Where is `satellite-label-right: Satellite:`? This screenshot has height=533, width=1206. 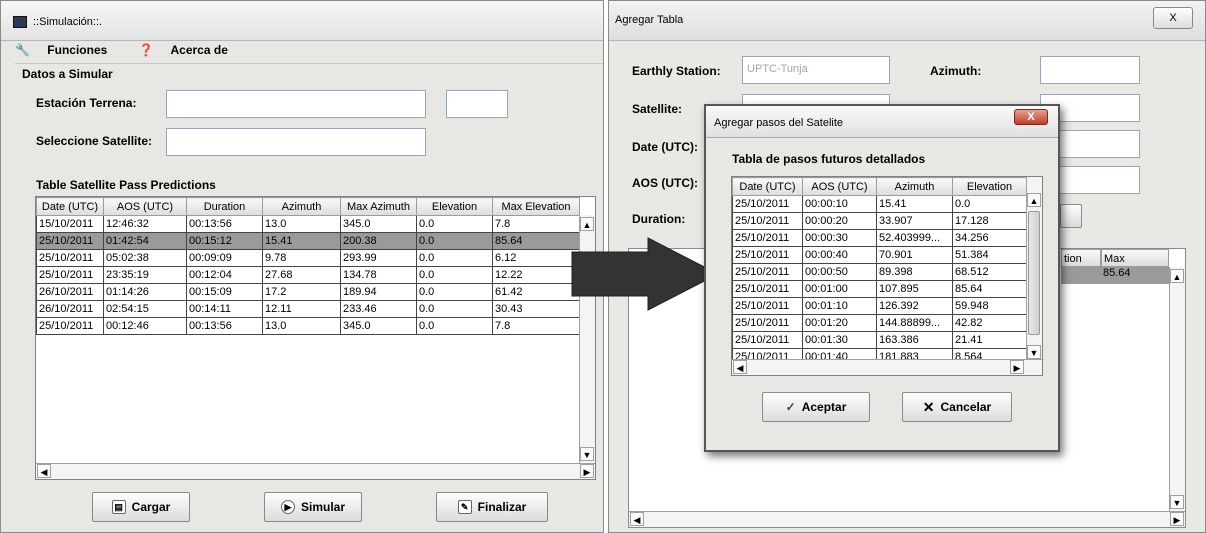 satellite-label-right: Satellite: is located at coordinates (657, 109).